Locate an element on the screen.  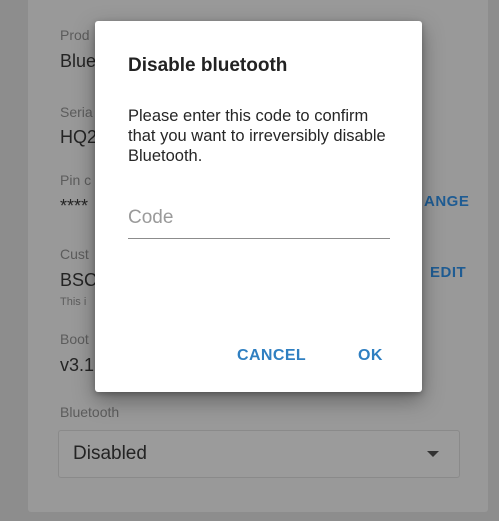
bootloader-value: v3.1 is located at coordinates (77, 365).